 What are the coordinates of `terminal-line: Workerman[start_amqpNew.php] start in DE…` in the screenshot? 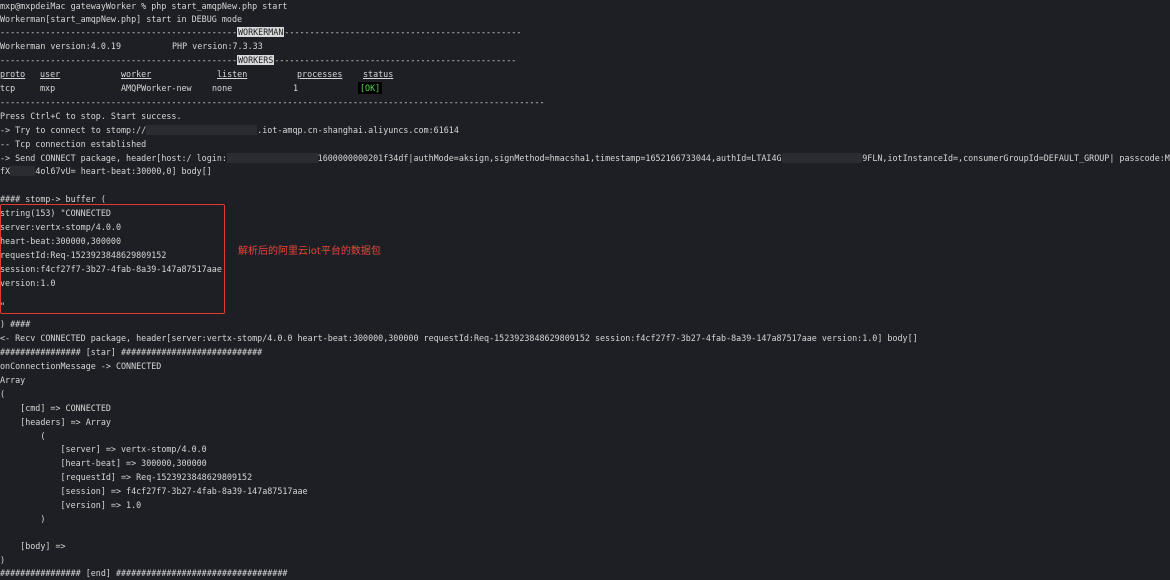 It's located at (121, 19).